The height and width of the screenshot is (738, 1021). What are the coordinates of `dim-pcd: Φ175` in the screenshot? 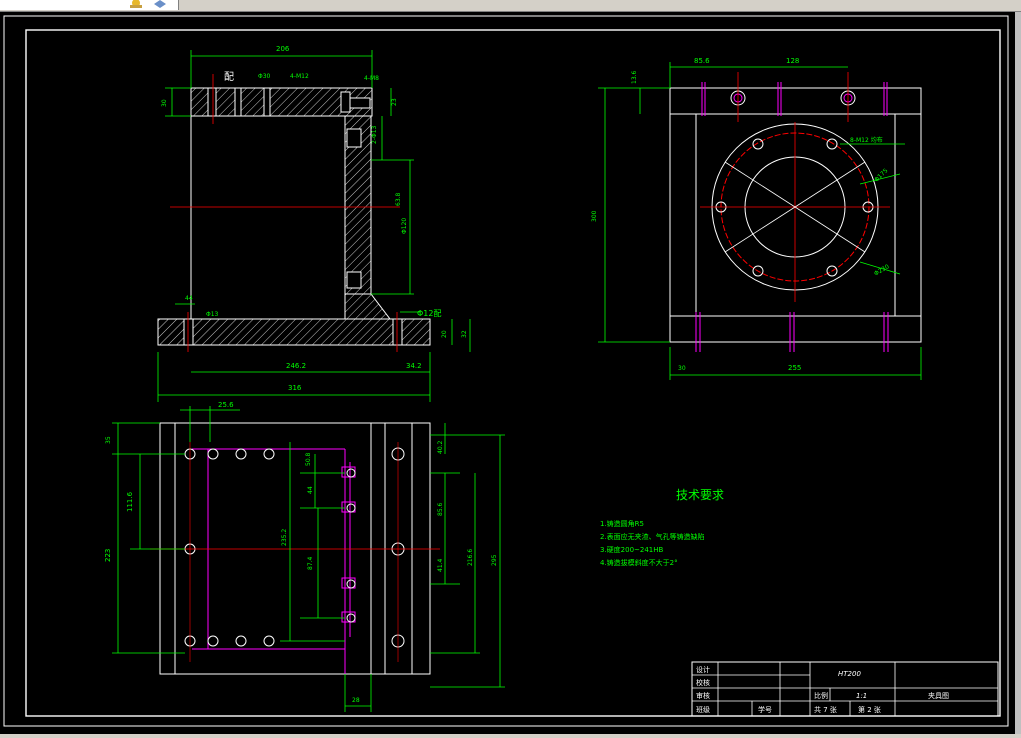 It's located at (881, 175).